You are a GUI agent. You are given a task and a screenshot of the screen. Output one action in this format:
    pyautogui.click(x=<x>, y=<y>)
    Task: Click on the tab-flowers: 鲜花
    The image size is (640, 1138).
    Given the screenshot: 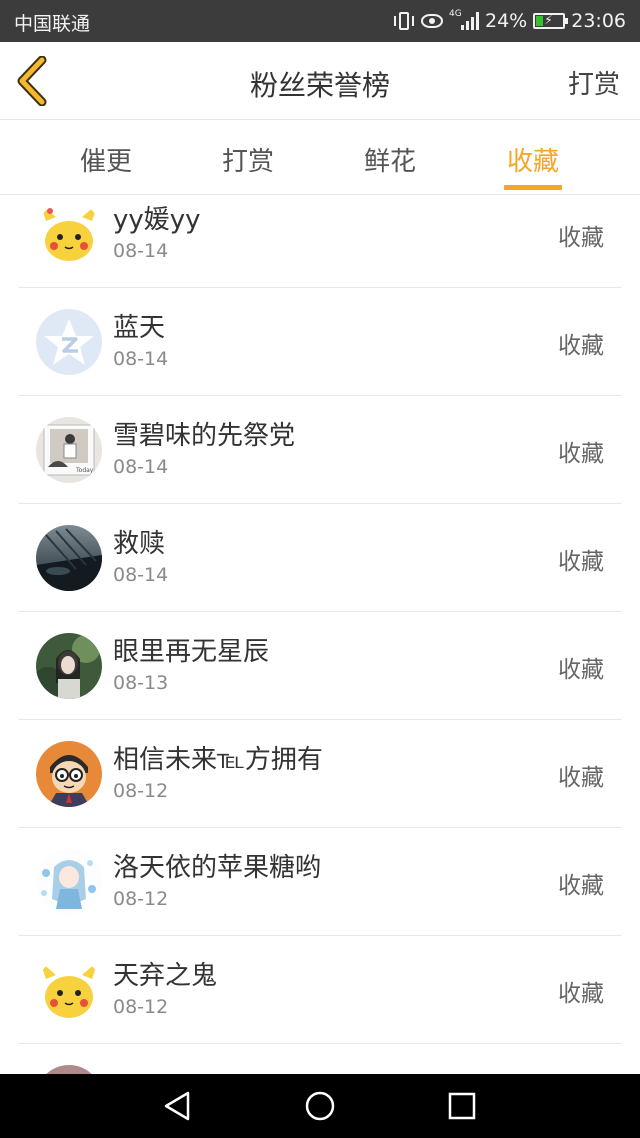 What is the action you would take?
    pyautogui.click(x=390, y=159)
    